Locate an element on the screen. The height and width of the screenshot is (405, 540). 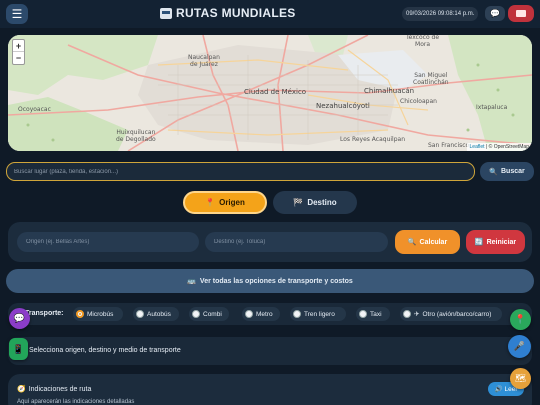
tab-origin: 📍 Origen is located at coordinates (225, 202).